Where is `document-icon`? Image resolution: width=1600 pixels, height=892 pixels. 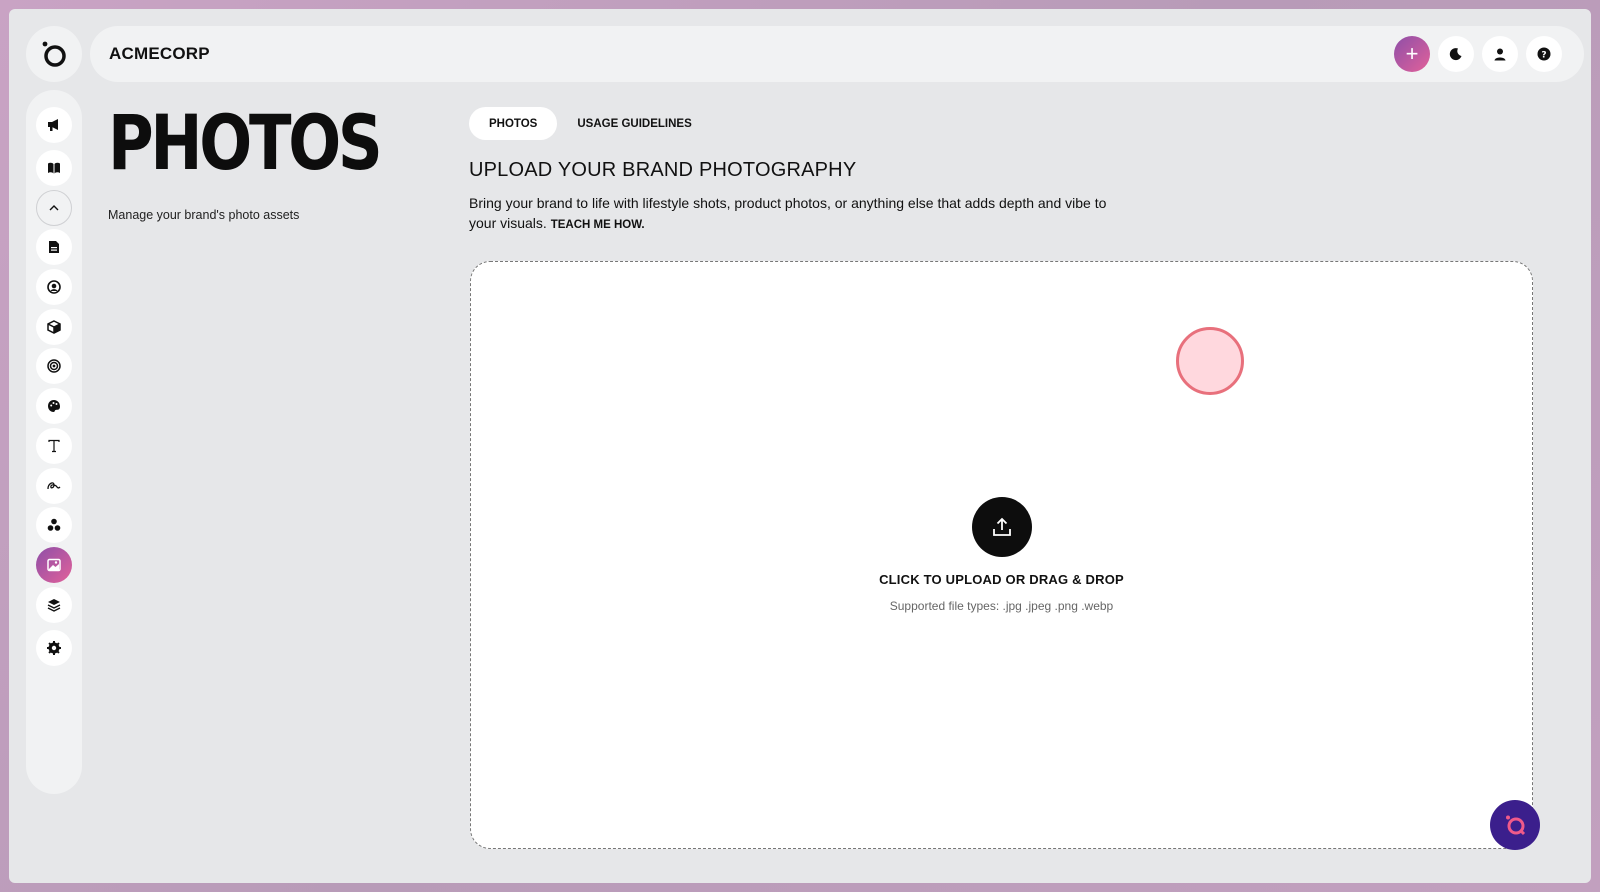
document-icon is located at coordinates (54, 247).